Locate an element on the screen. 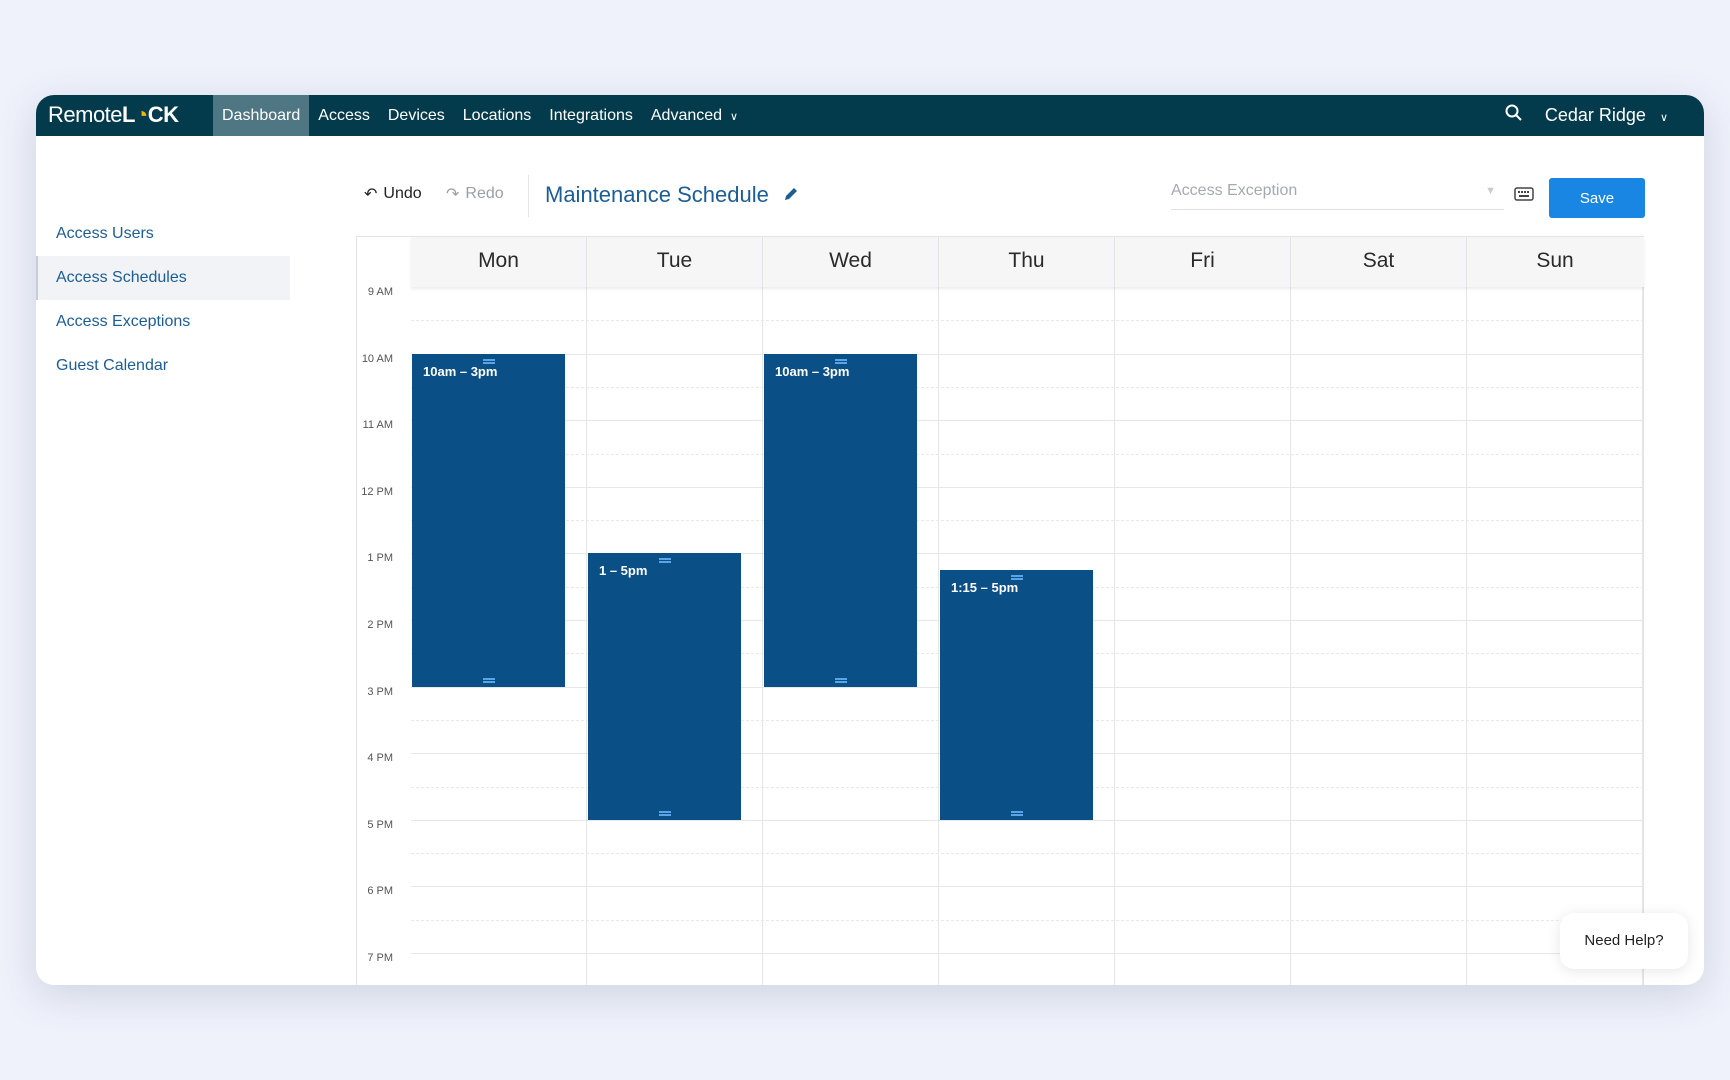 The height and width of the screenshot is (1080, 1730). calendar-header: Mon Tue Wed Thu Fri Sat Sun is located at coordinates (1027, 262).